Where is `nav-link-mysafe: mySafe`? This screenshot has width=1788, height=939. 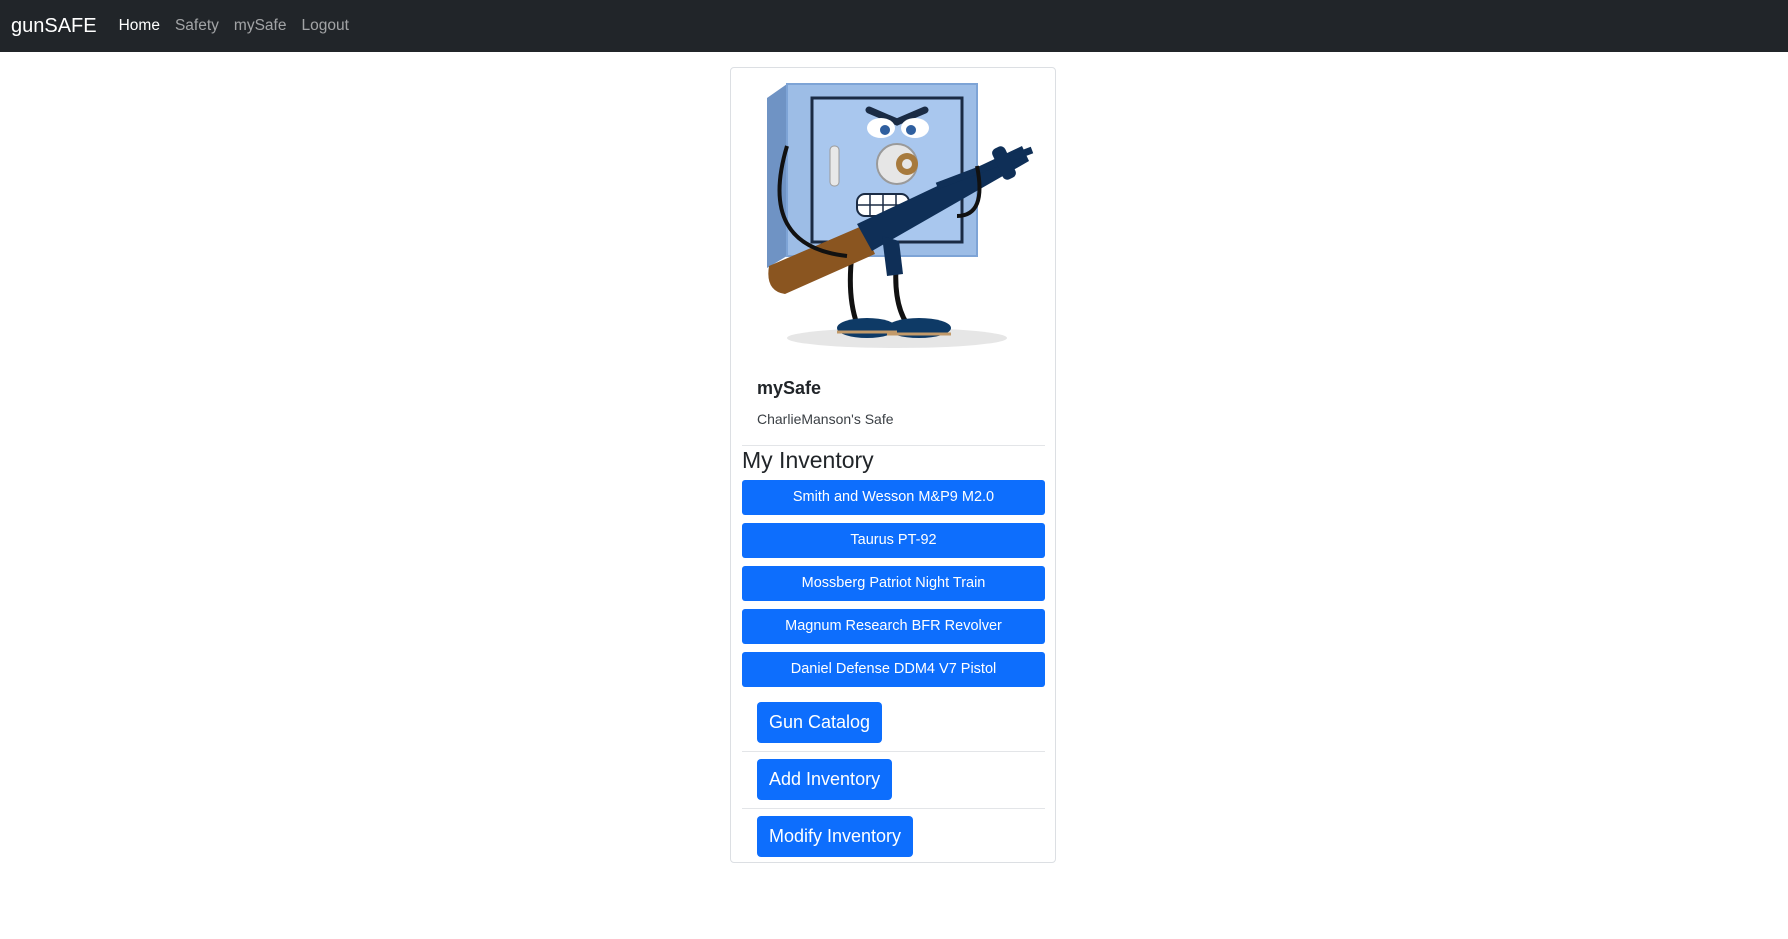
nav-link-mysafe: mySafe is located at coordinates (260, 26).